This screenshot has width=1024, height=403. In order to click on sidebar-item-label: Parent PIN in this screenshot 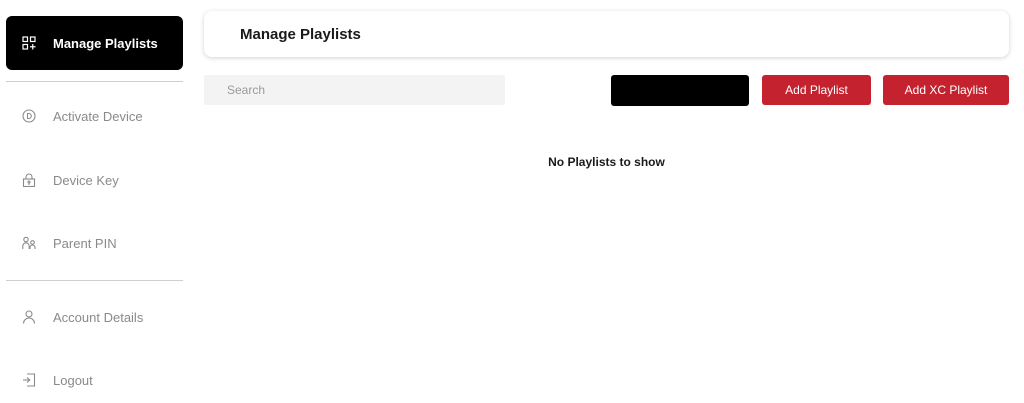, I will do `click(85, 243)`.